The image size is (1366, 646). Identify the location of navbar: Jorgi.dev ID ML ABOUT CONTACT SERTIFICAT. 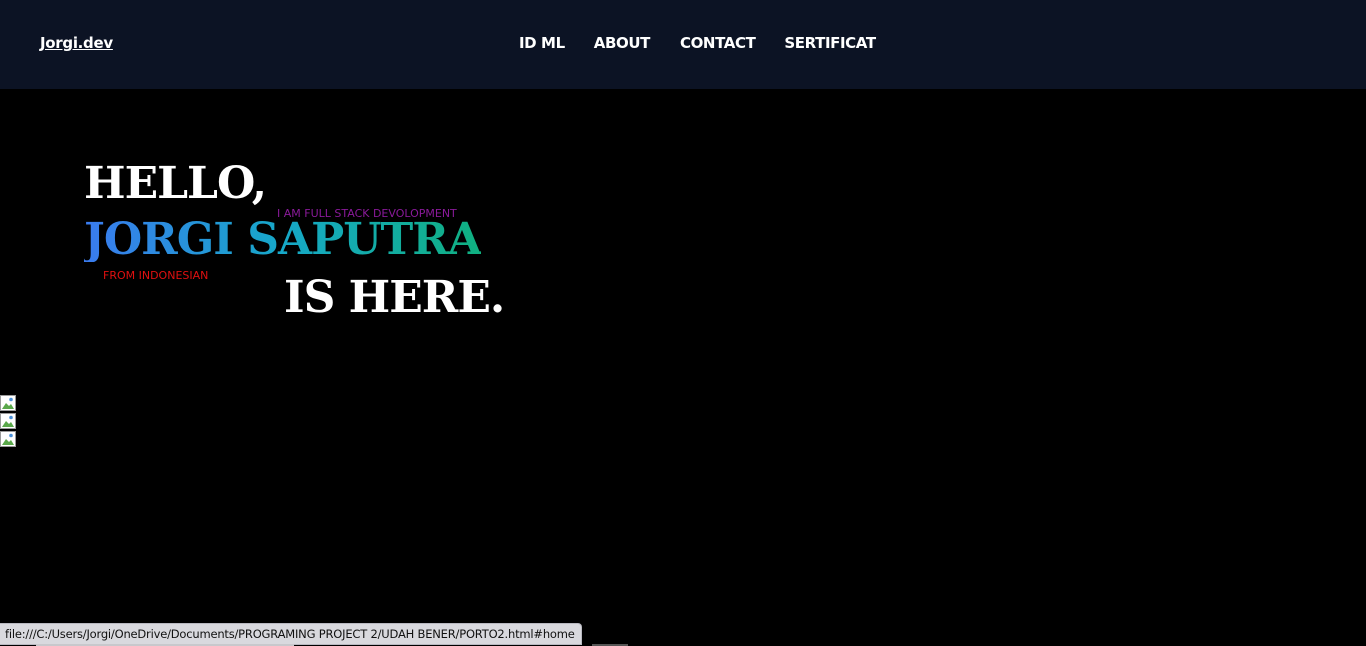
(683, 44).